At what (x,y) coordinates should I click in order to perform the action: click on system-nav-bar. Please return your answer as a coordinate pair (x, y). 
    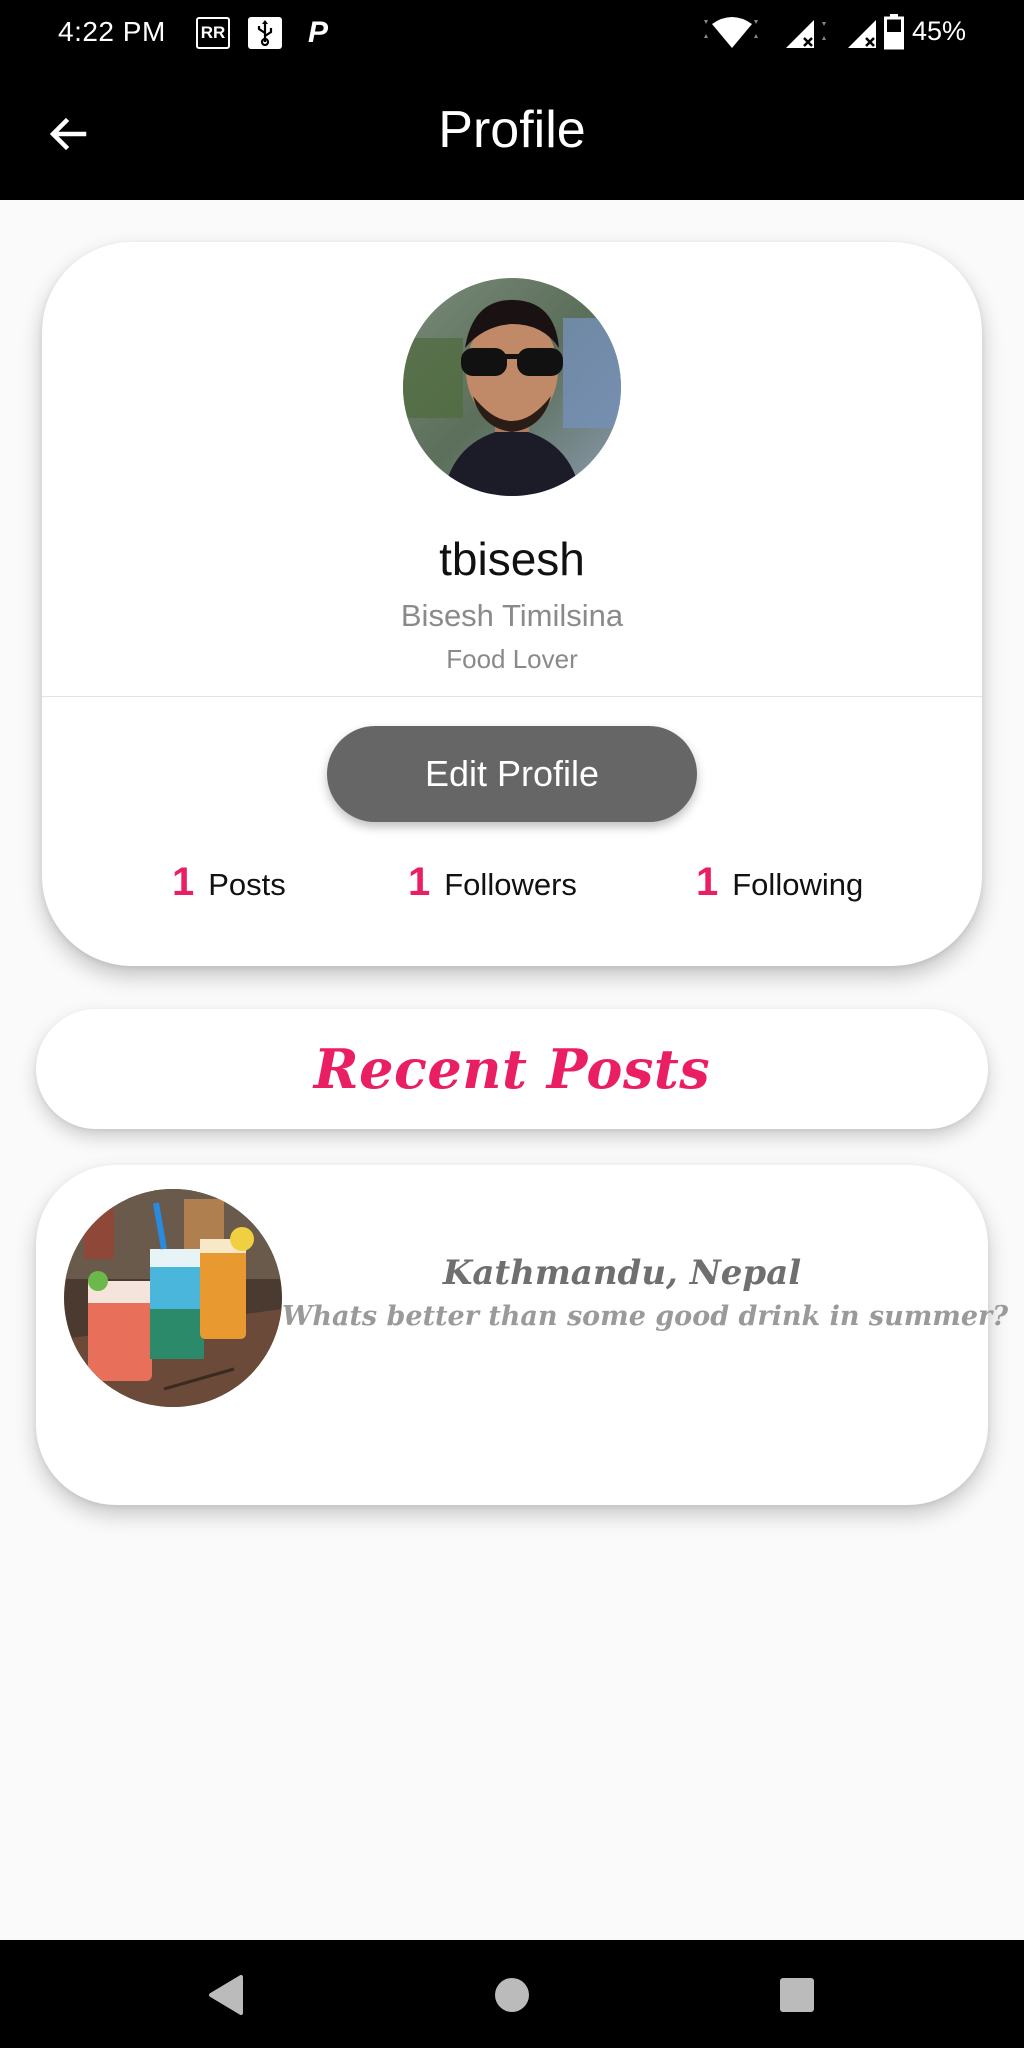
    Looking at the image, I should click on (512, 1994).